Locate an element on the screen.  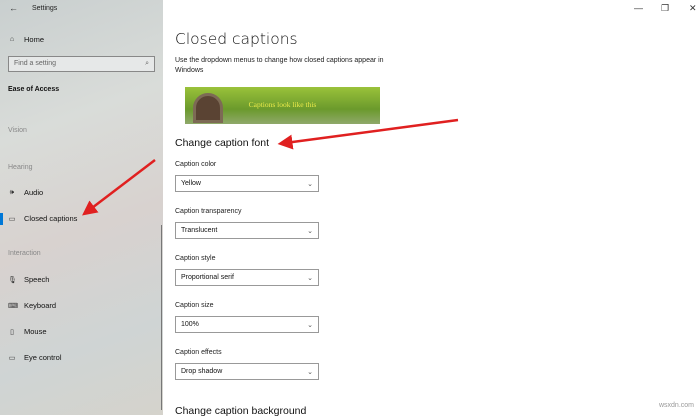
arrow-to-font-heading is located at coordinates (368, 134).